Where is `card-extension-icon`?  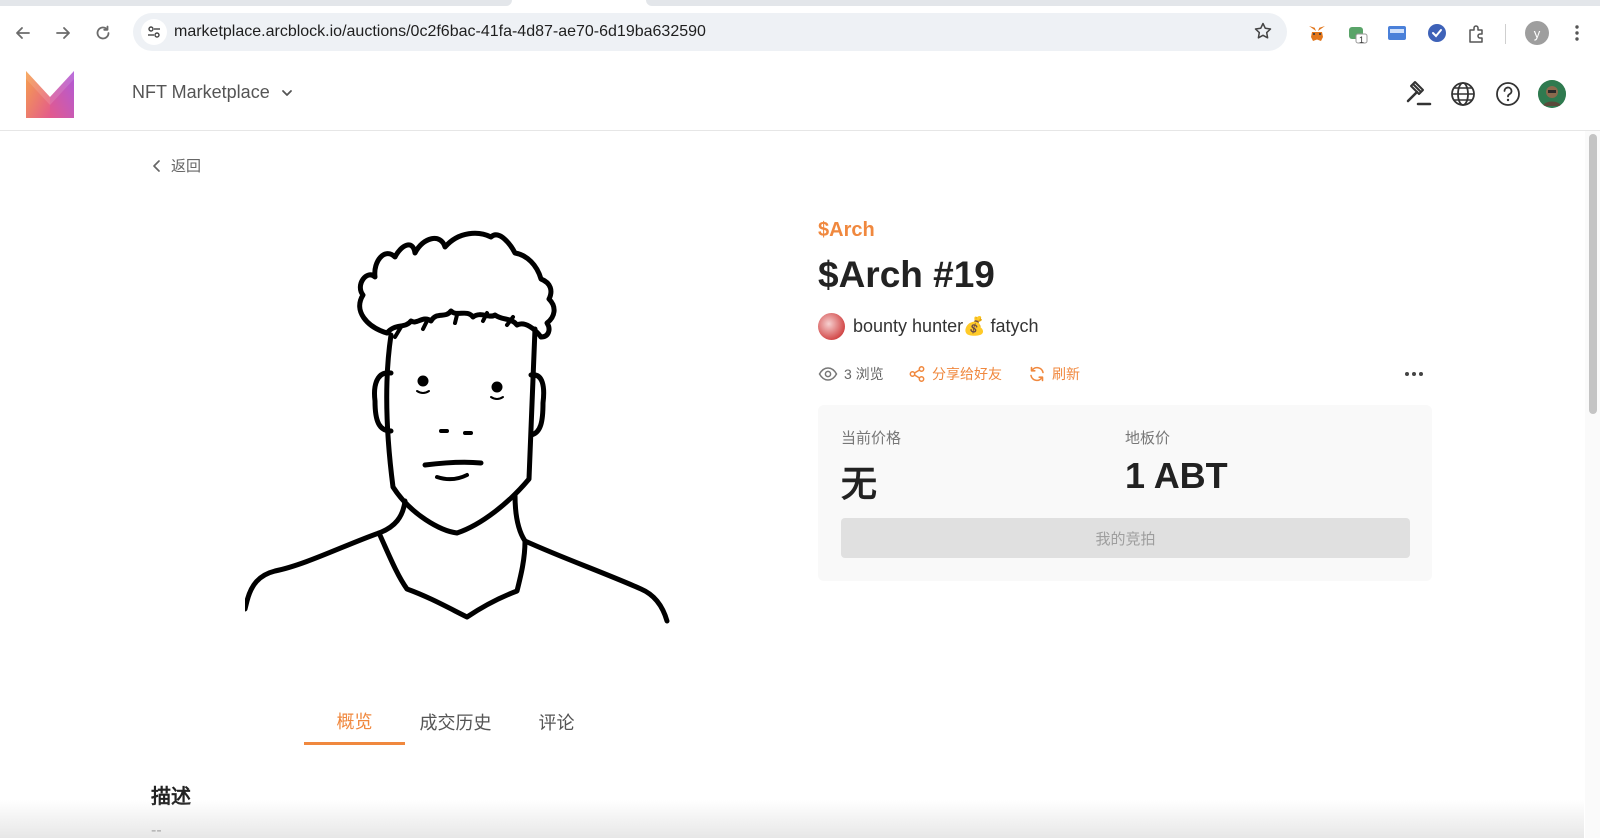
card-extension-icon is located at coordinates (1397, 33).